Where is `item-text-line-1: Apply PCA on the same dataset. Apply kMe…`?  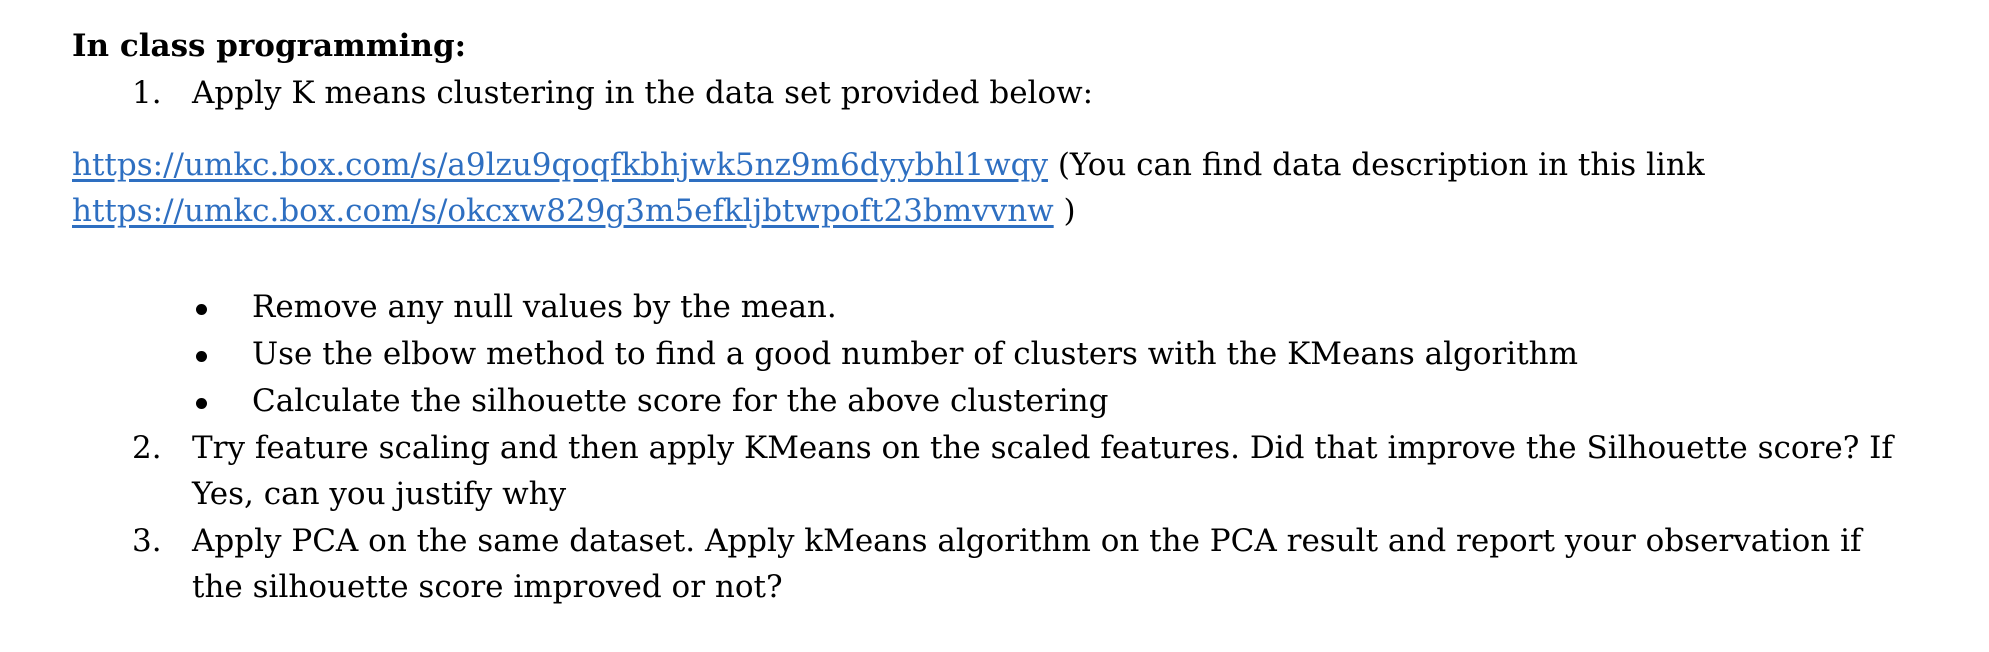 item-text-line-1: Apply PCA on the same dataset. Apply kMe… is located at coordinates (1027, 541).